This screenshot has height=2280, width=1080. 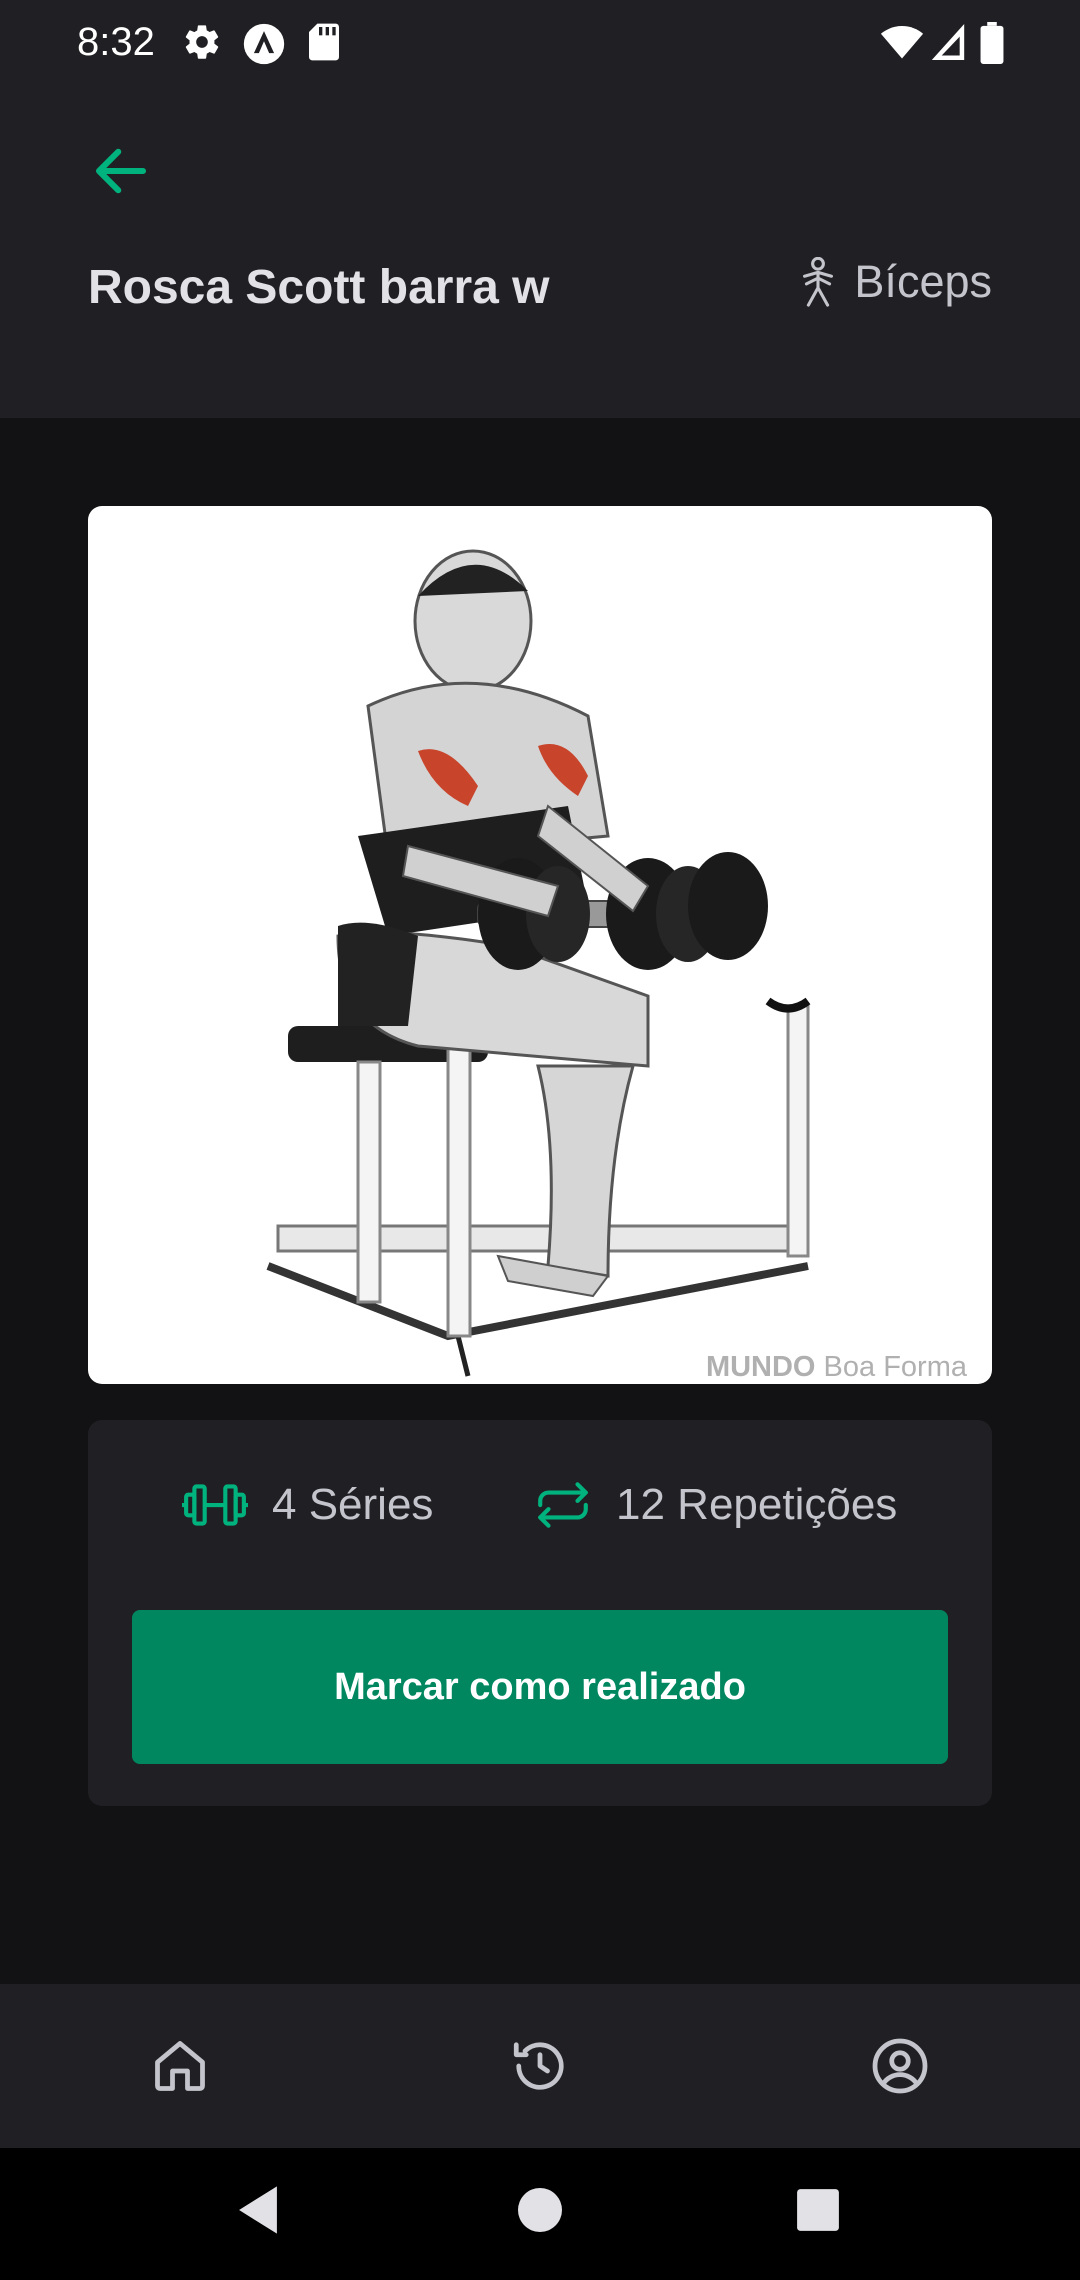 What do you see at coordinates (215, 1505) in the screenshot?
I see `dumbbell-icon` at bounding box center [215, 1505].